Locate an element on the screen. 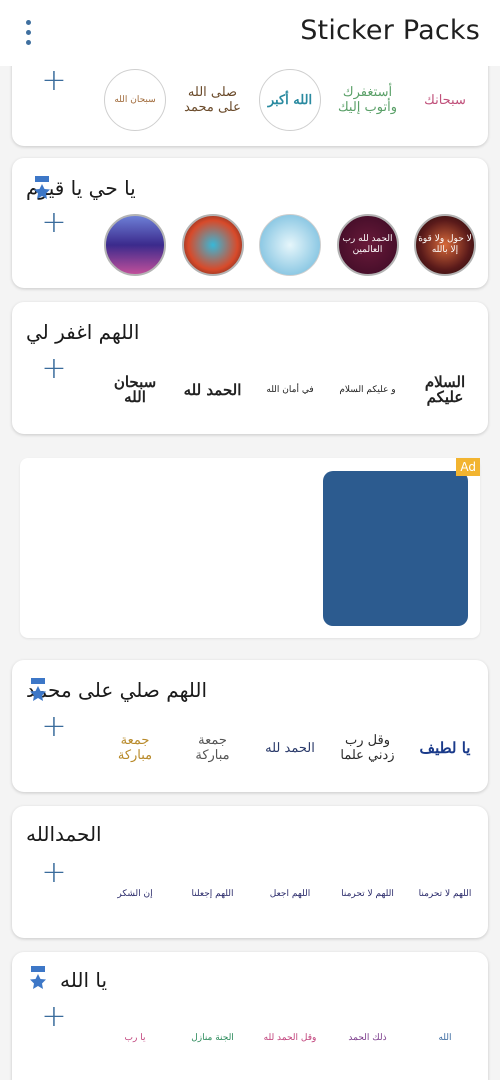 The image size is (500, 1080). sticker-thumbnail: وقل رب زدني علما is located at coordinates (368, 748).